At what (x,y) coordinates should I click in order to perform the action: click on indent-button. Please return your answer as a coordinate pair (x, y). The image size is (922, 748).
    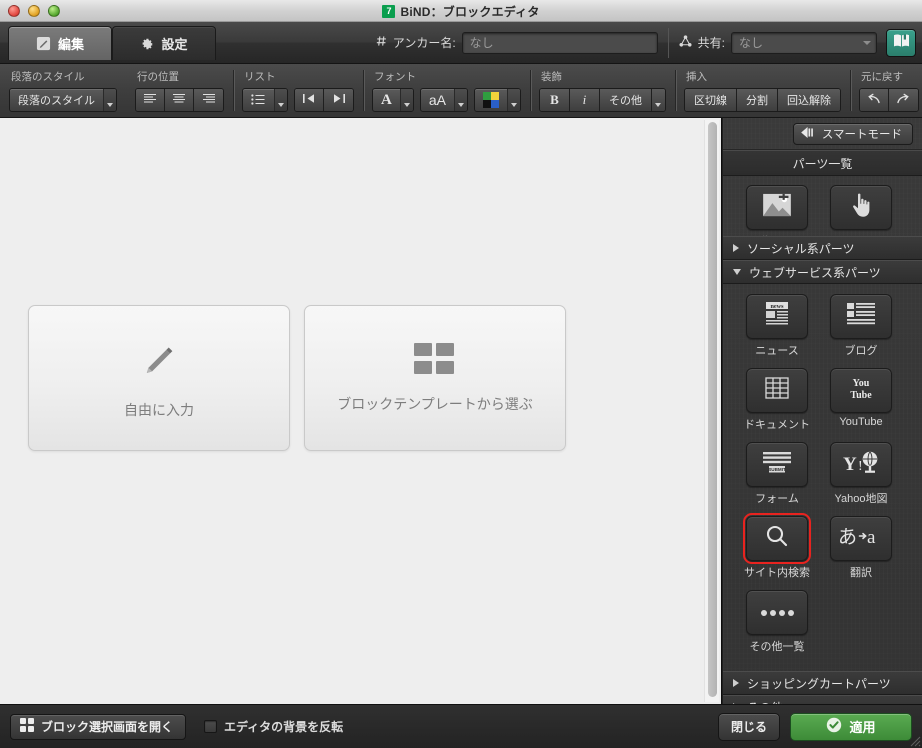
    Looking at the image, I should click on (338, 100).